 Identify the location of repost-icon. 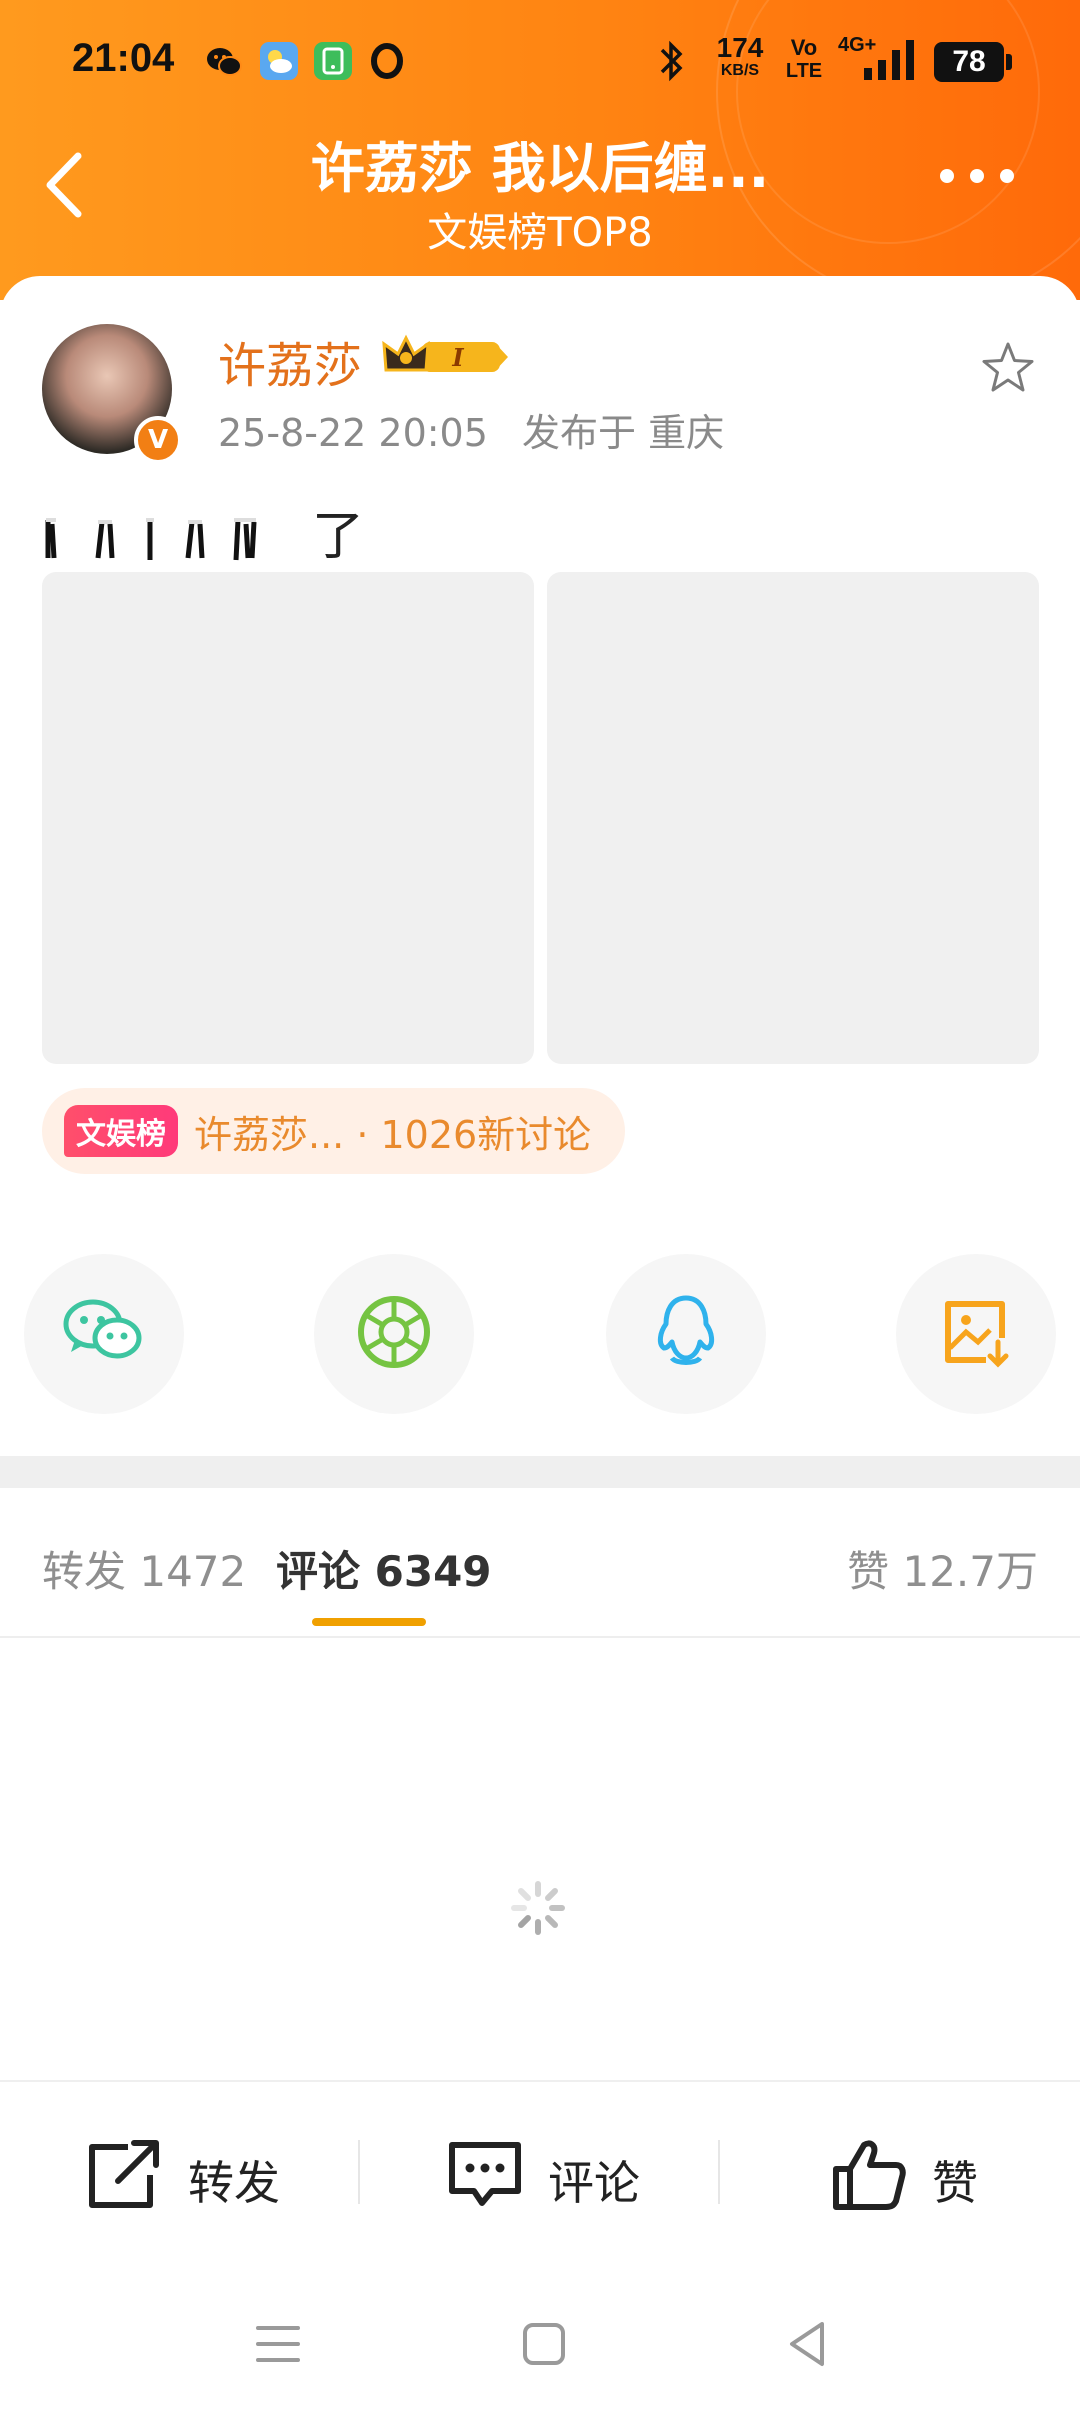
(136, 2180).